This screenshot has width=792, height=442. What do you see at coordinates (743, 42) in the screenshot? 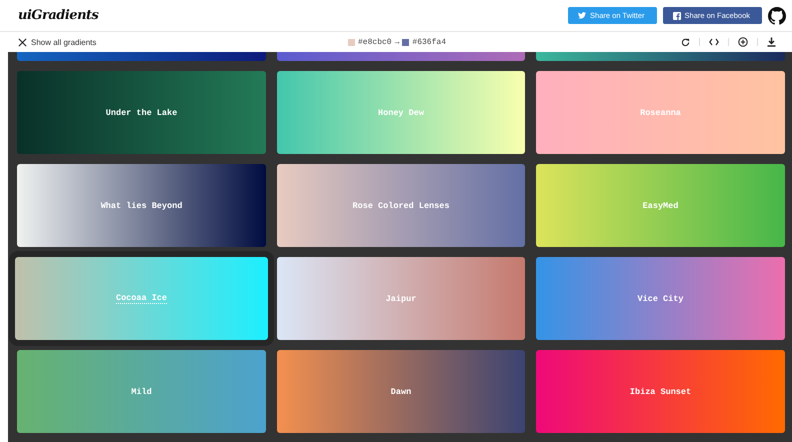
I see `add-icon` at bounding box center [743, 42].